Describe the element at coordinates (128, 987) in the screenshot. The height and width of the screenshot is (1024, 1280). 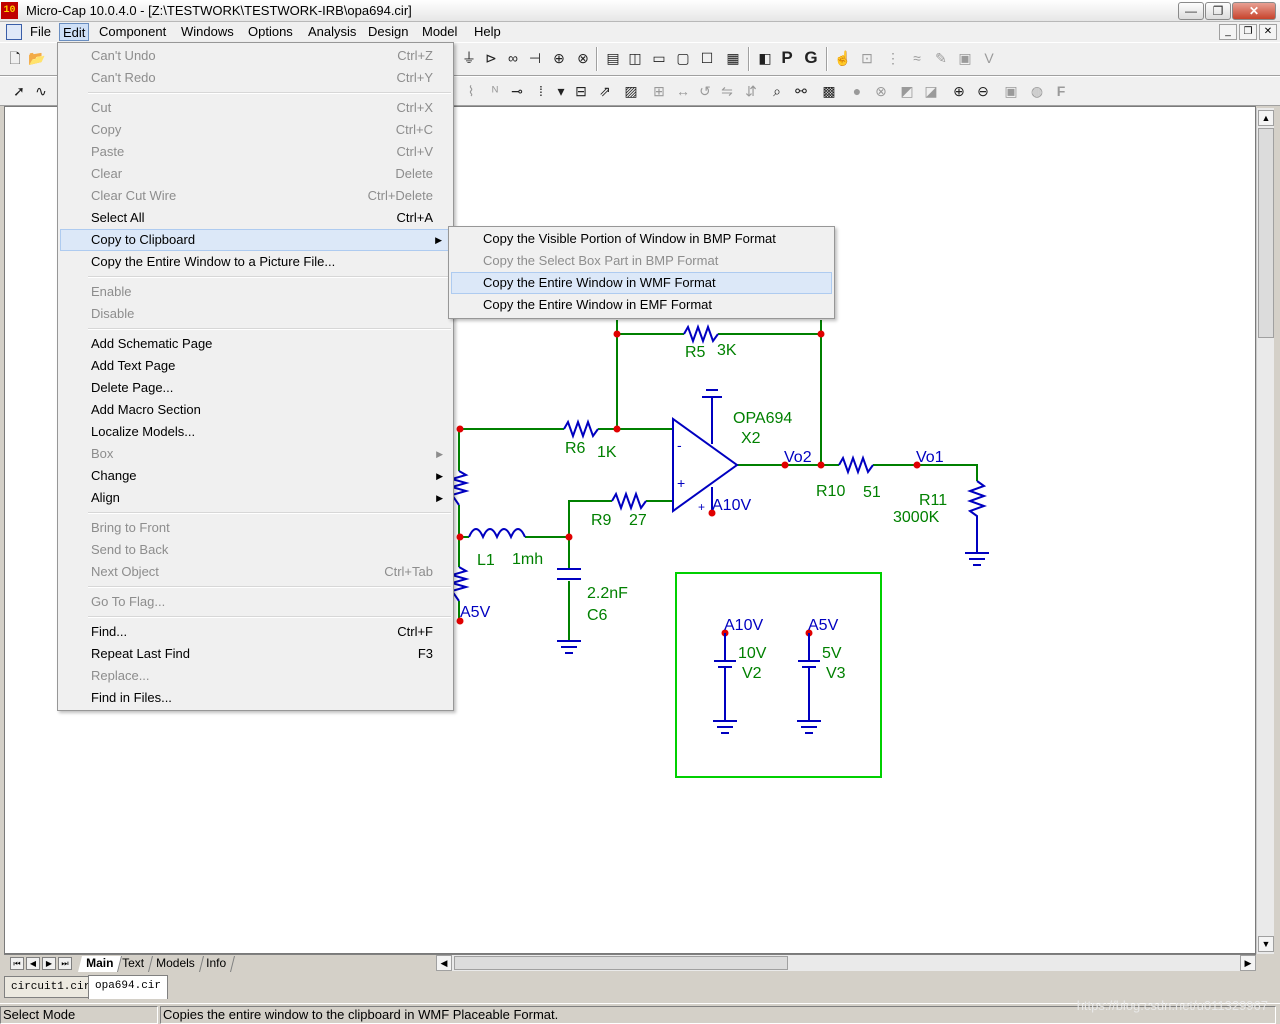
I see `file-tab-opa694: opa694.cir` at that location.